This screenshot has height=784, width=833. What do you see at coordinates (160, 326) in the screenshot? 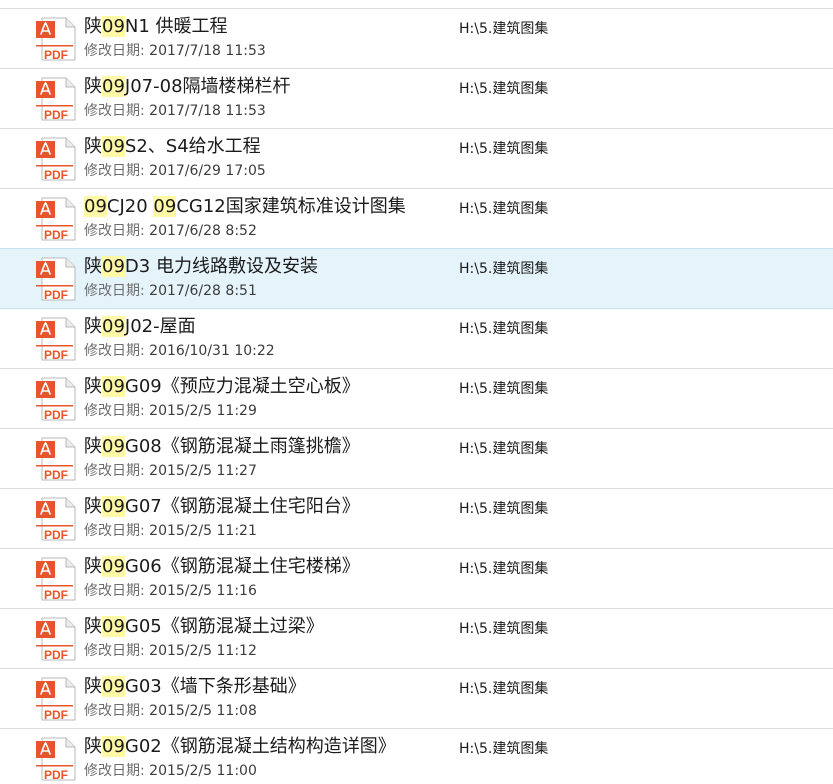
I see `file-name-text: J02-屋面` at bounding box center [160, 326].